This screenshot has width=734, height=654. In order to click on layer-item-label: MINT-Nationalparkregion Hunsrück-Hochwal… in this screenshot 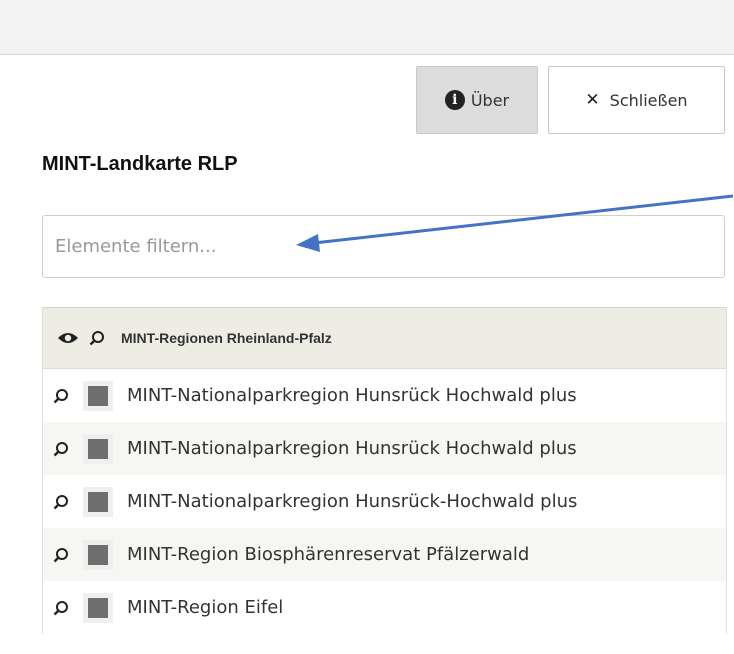, I will do `click(352, 501)`.